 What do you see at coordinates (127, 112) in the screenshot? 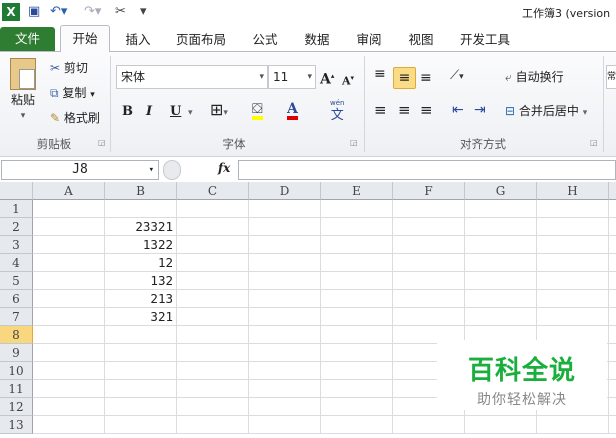
I see `bold-button: B` at bounding box center [127, 112].